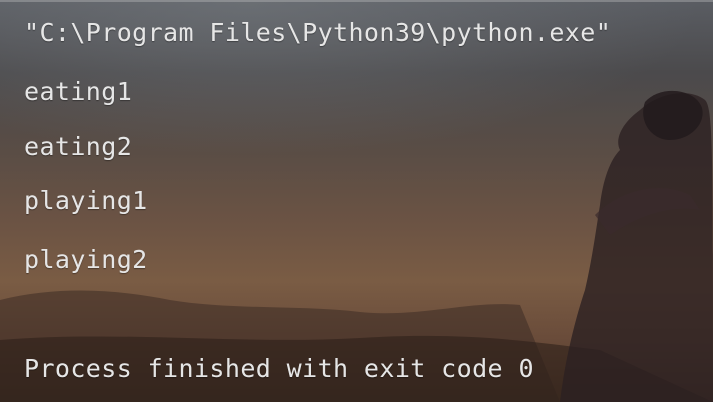 The width and height of the screenshot is (713, 402). I want to click on output-line: playing2, so click(86, 259).